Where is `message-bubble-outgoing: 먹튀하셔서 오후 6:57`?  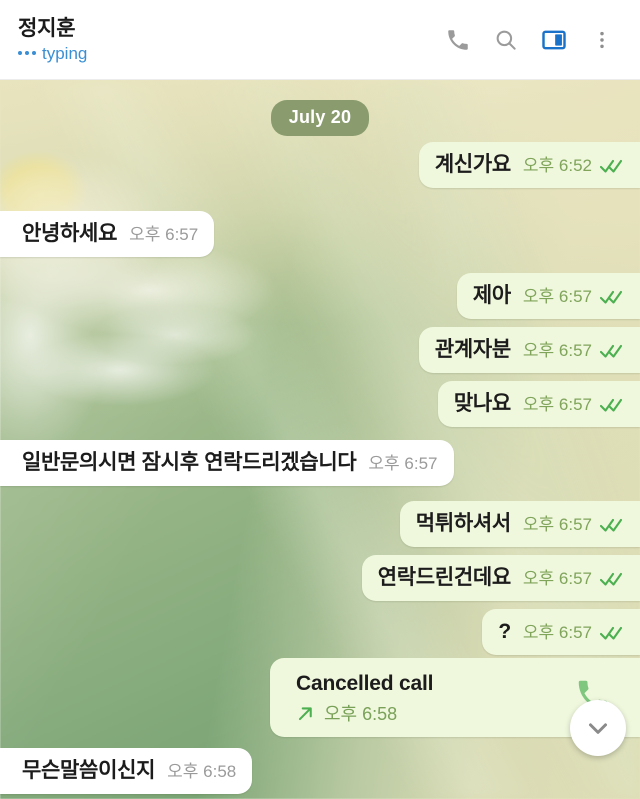 message-bubble-outgoing: 먹튀하셔서 오후 6:57 is located at coordinates (519, 524).